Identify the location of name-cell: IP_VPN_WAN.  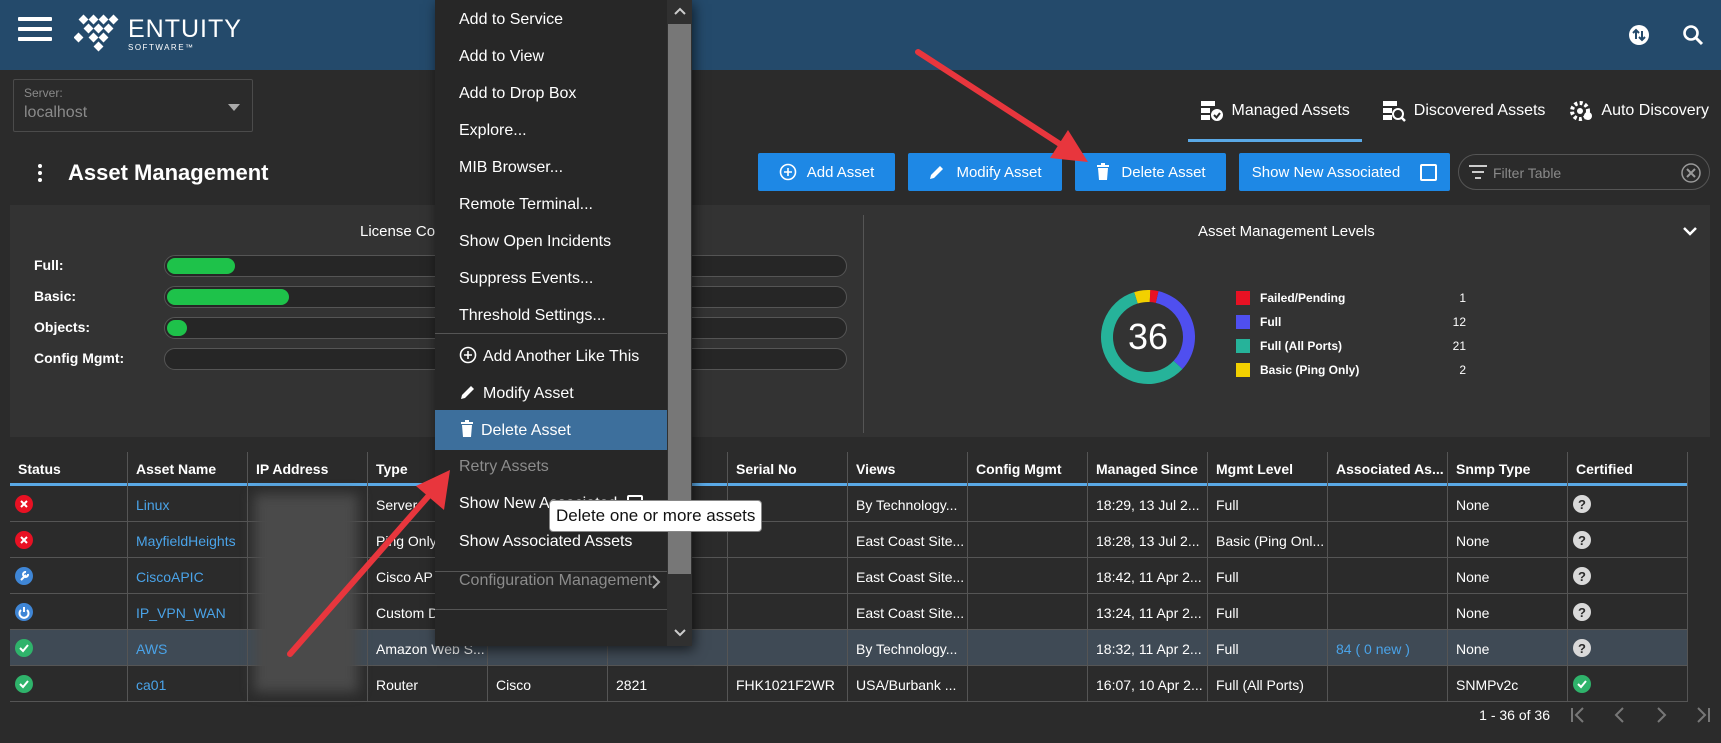
(188, 612).